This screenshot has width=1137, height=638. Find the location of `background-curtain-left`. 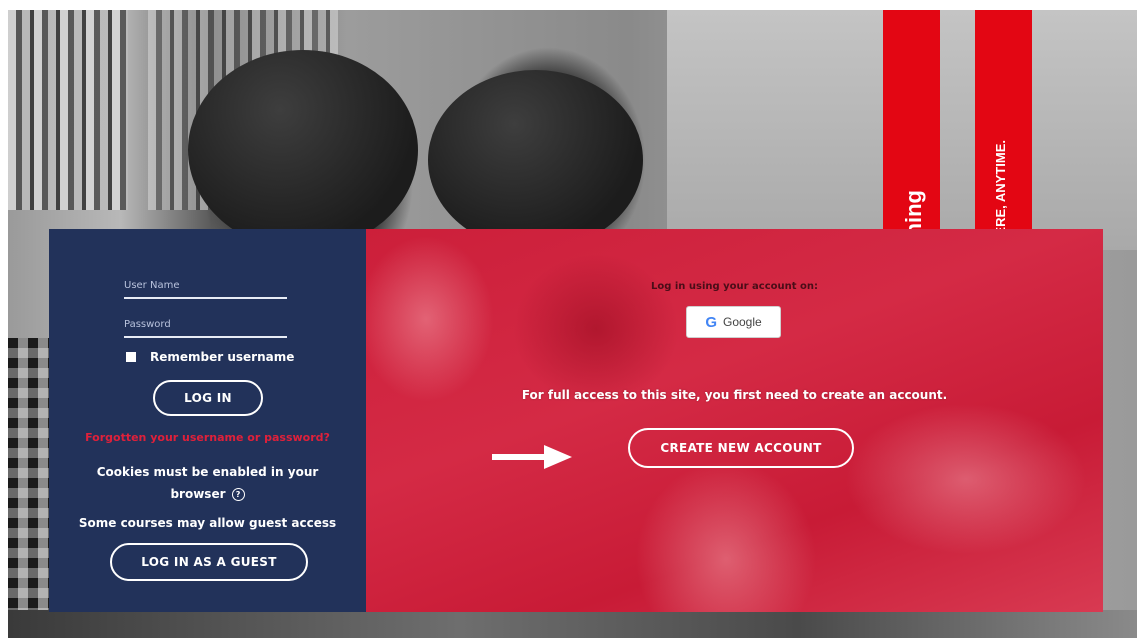

background-curtain-left is located at coordinates (68, 110).